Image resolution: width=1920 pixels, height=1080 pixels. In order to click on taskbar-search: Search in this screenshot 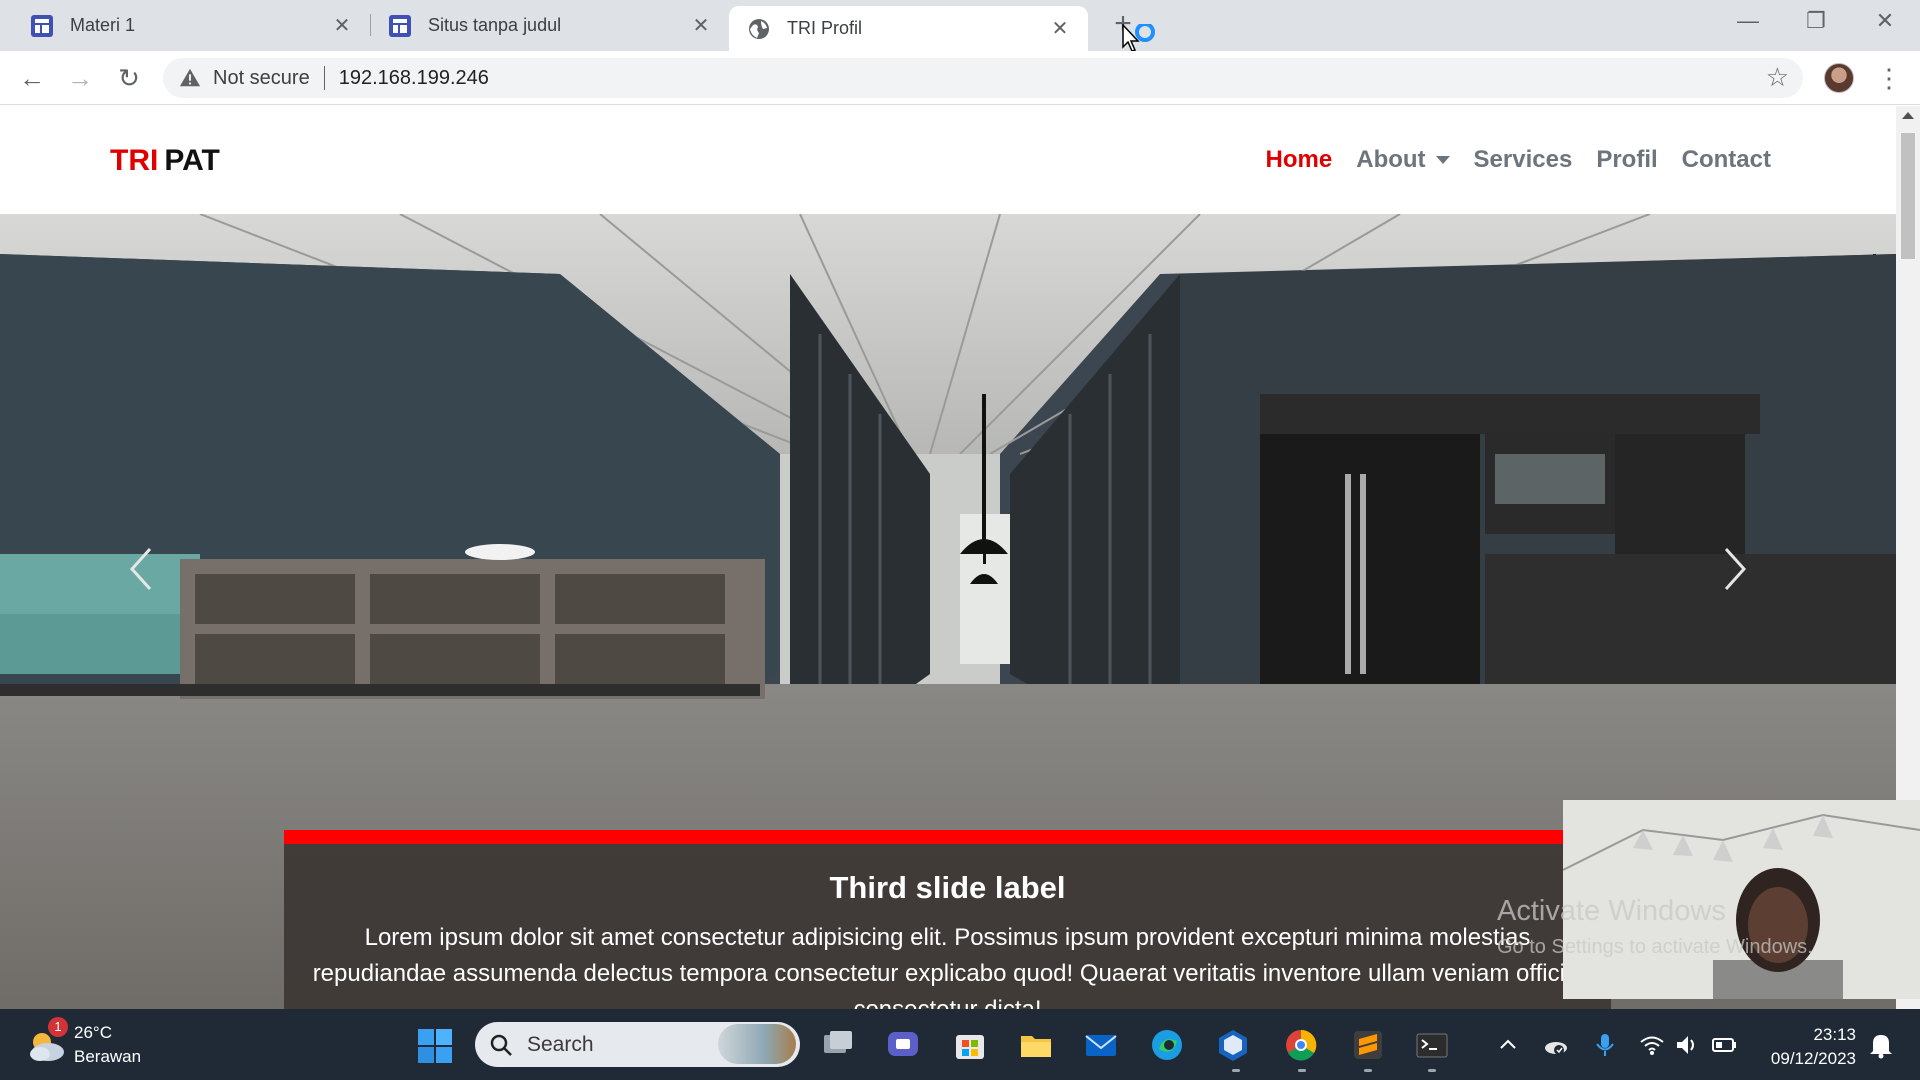, I will do `click(637, 1044)`.